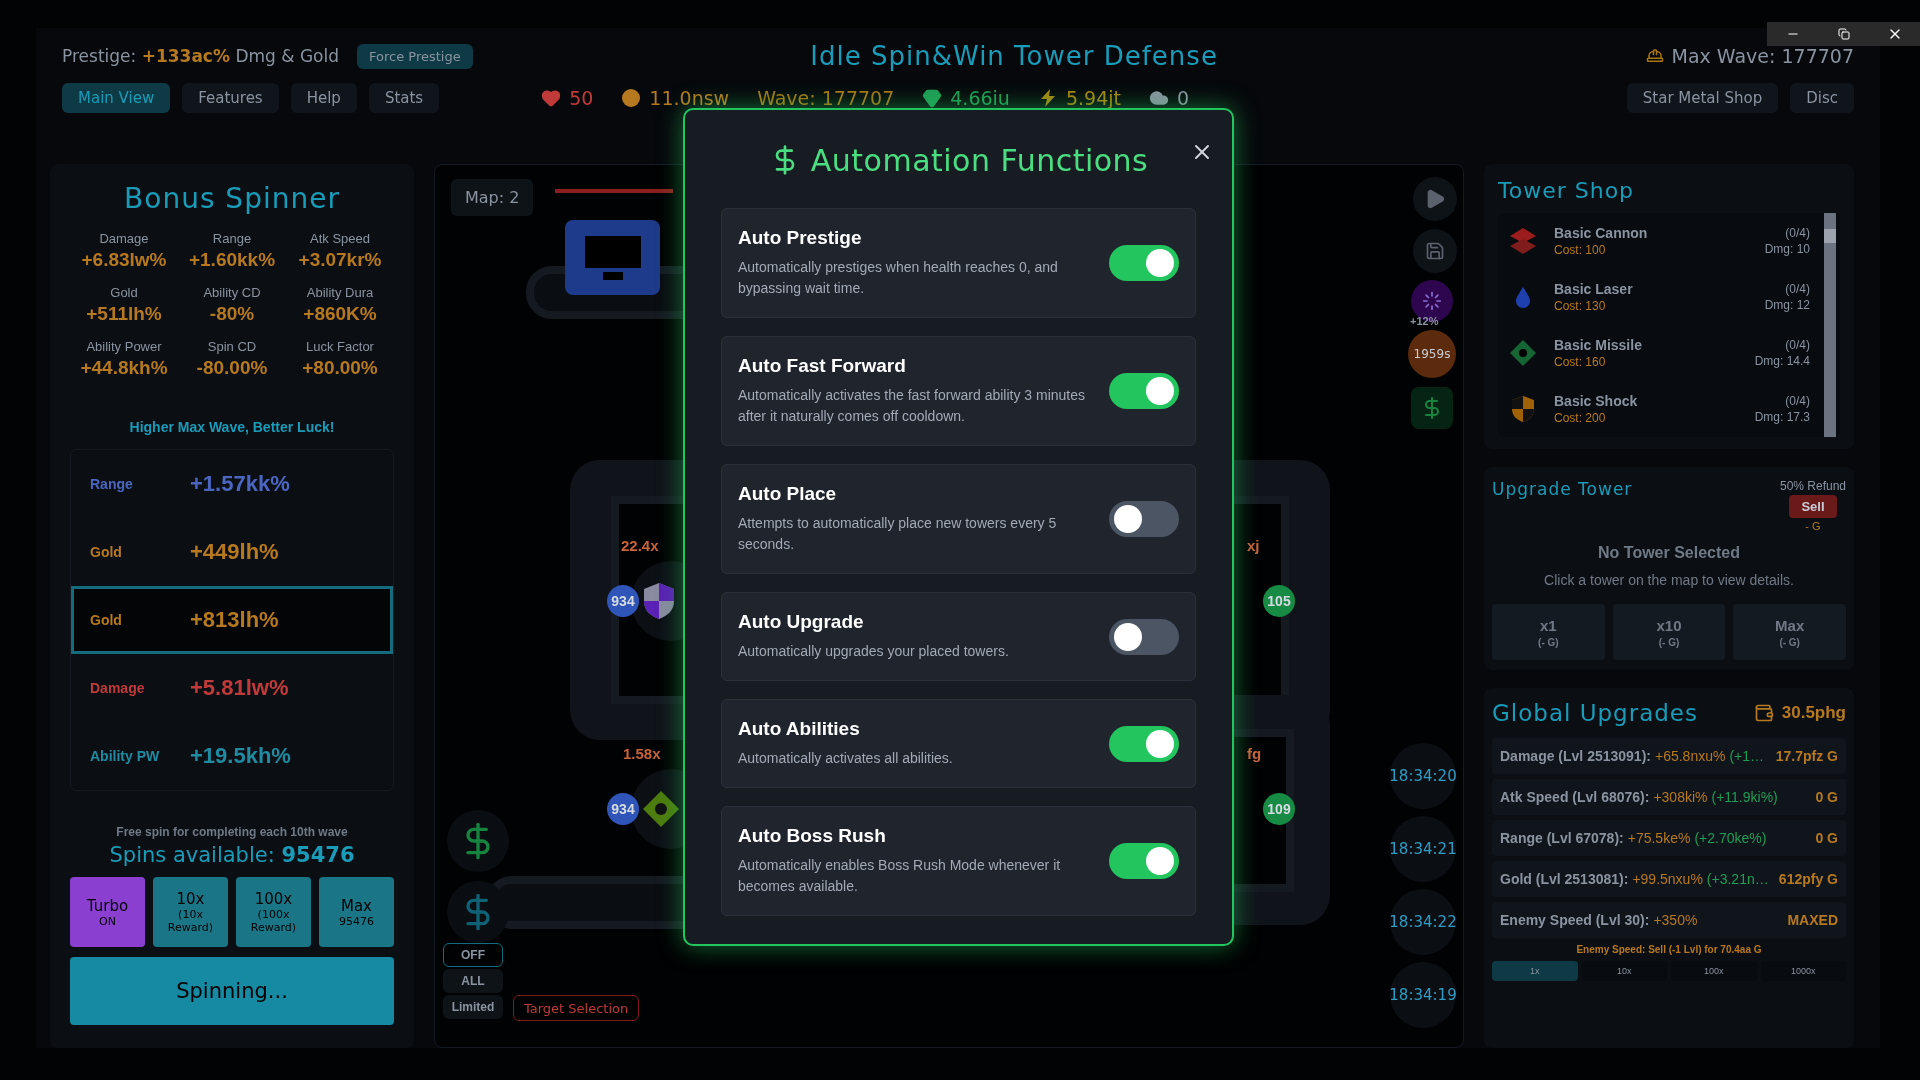  I want to click on nav-tab: Main View, so click(116, 98).